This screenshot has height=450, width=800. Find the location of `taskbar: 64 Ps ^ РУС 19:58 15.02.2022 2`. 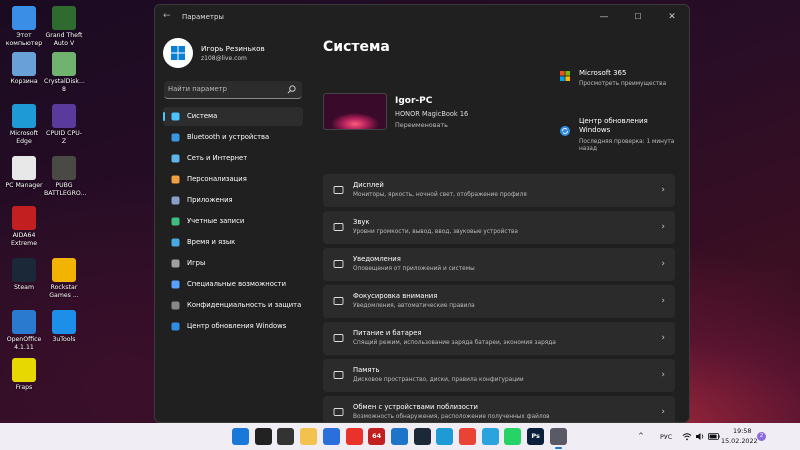

taskbar: 64 Ps ^ РУС 19:58 15.02.2022 2 is located at coordinates (400, 436).